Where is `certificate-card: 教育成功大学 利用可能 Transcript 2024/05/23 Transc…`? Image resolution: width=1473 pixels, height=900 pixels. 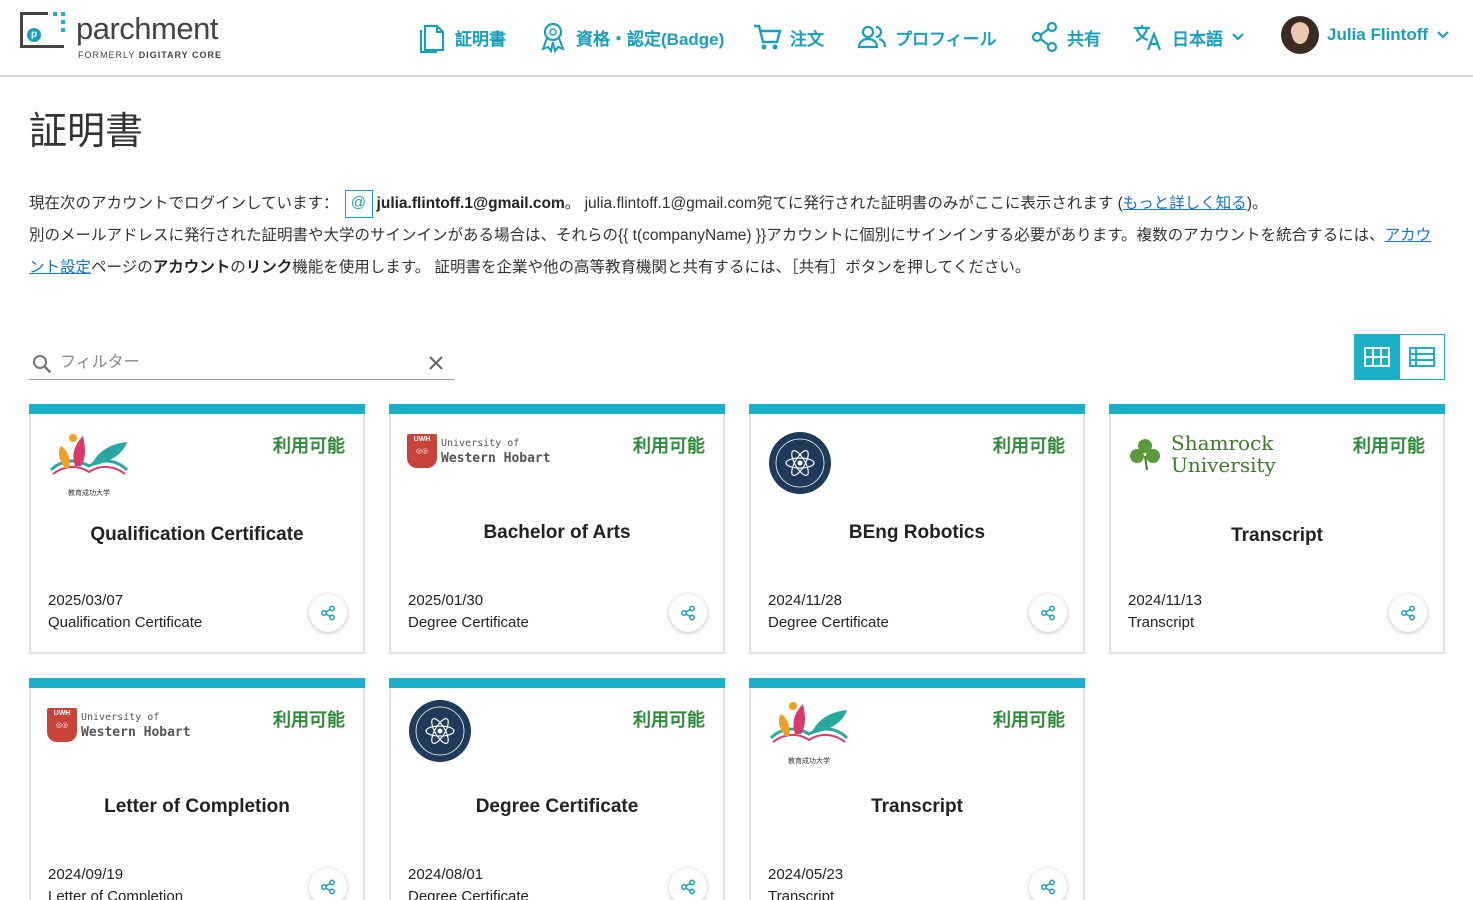
certificate-card: 教育成功大学 利用可能 Transcript 2024/05/23 Transc… is located at coordinates (917, 789).